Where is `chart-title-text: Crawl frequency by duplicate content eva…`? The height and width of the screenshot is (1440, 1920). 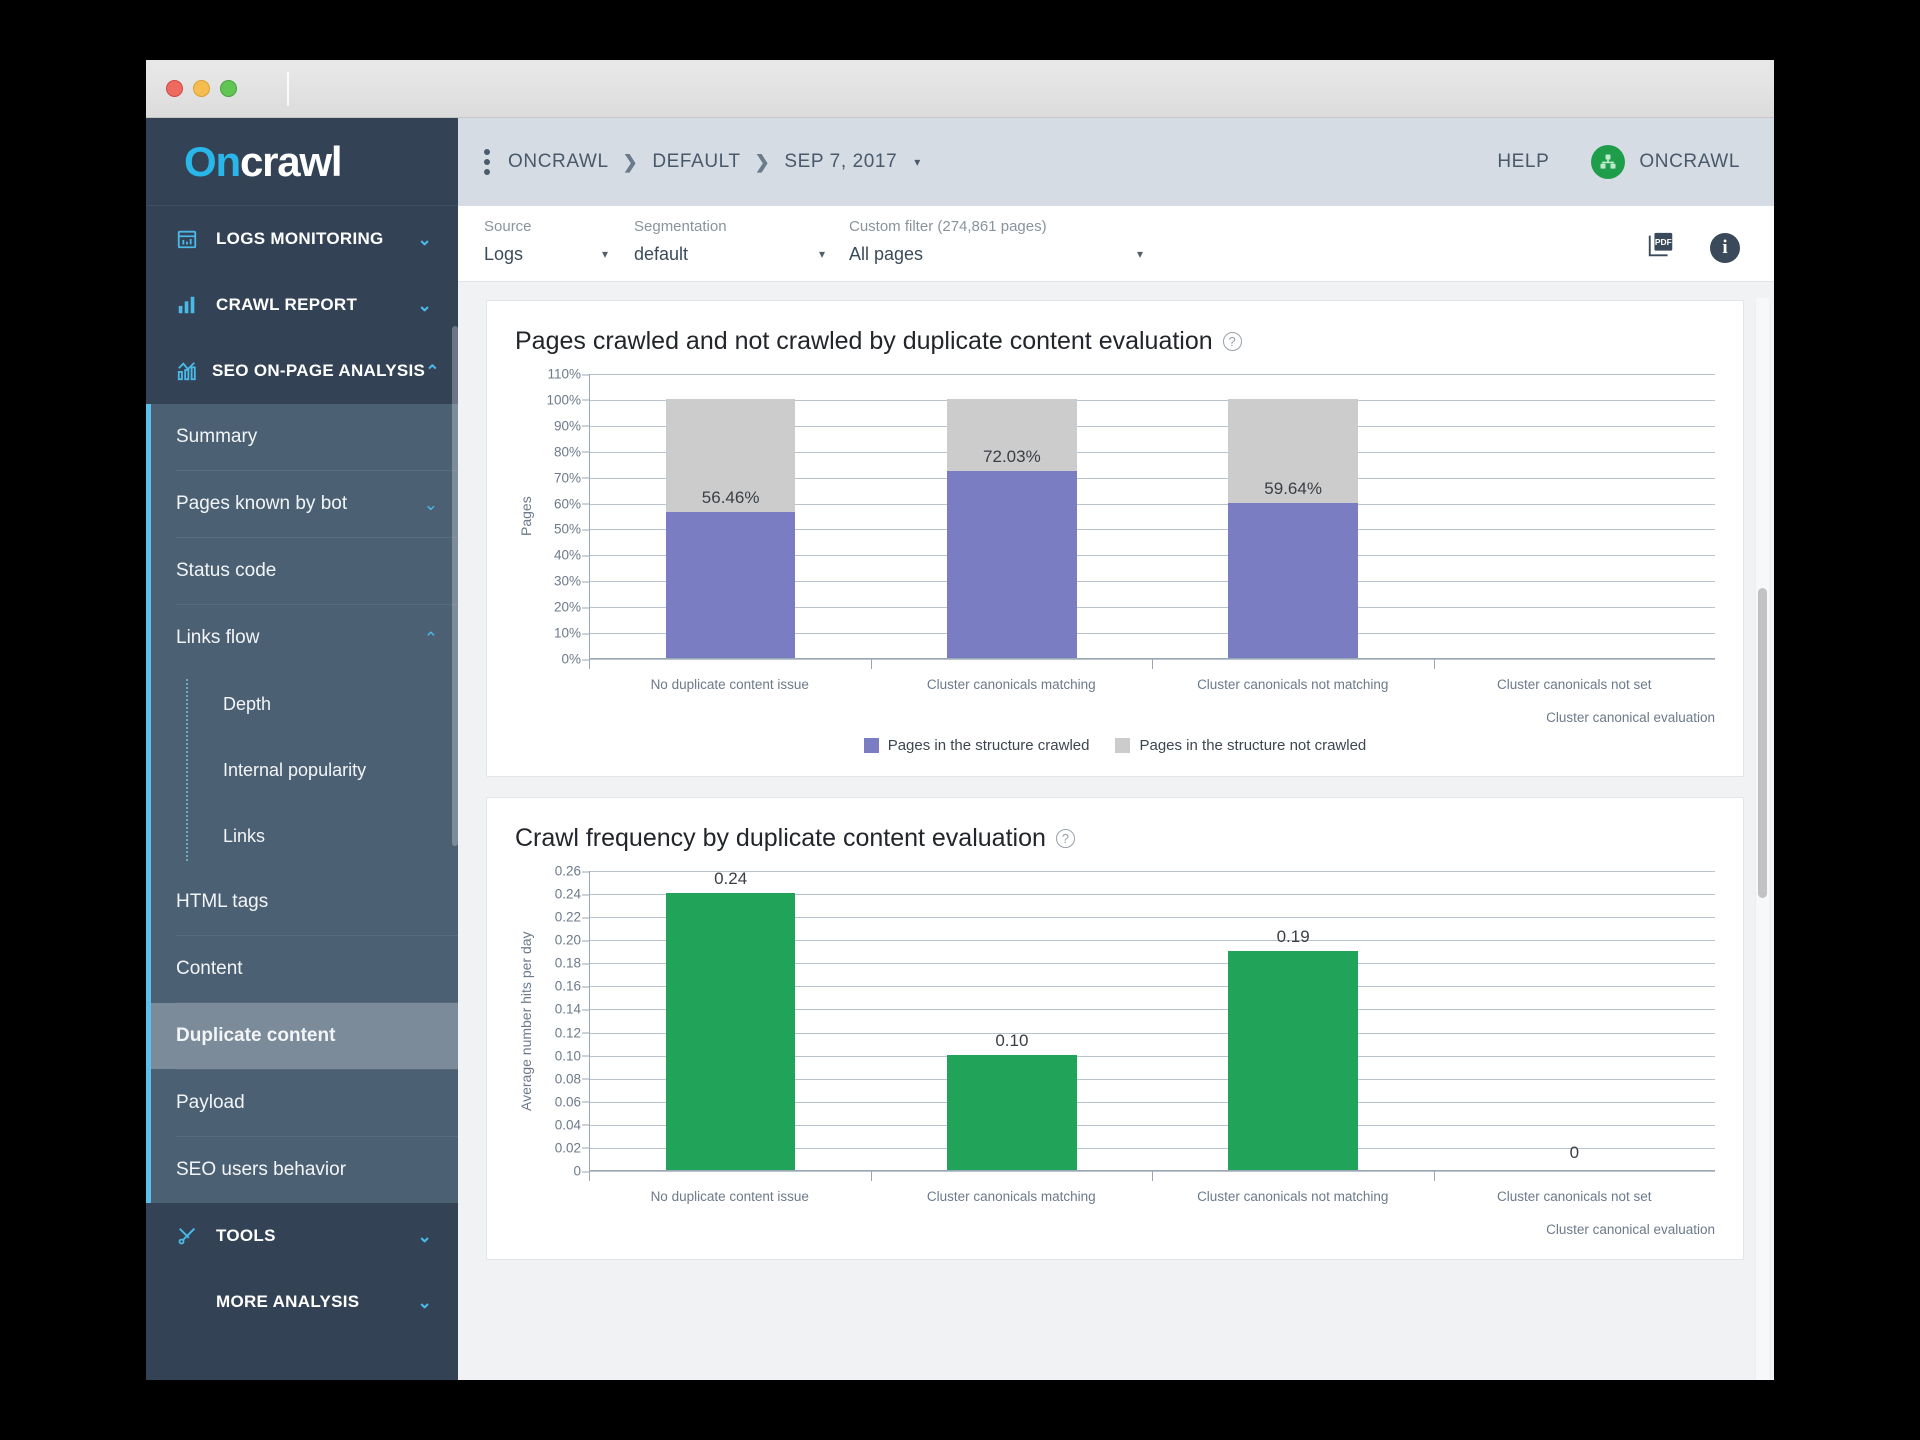
chart-title-text: Crawl frequency by duplicate content eva… is located at coordinates (780, 838).